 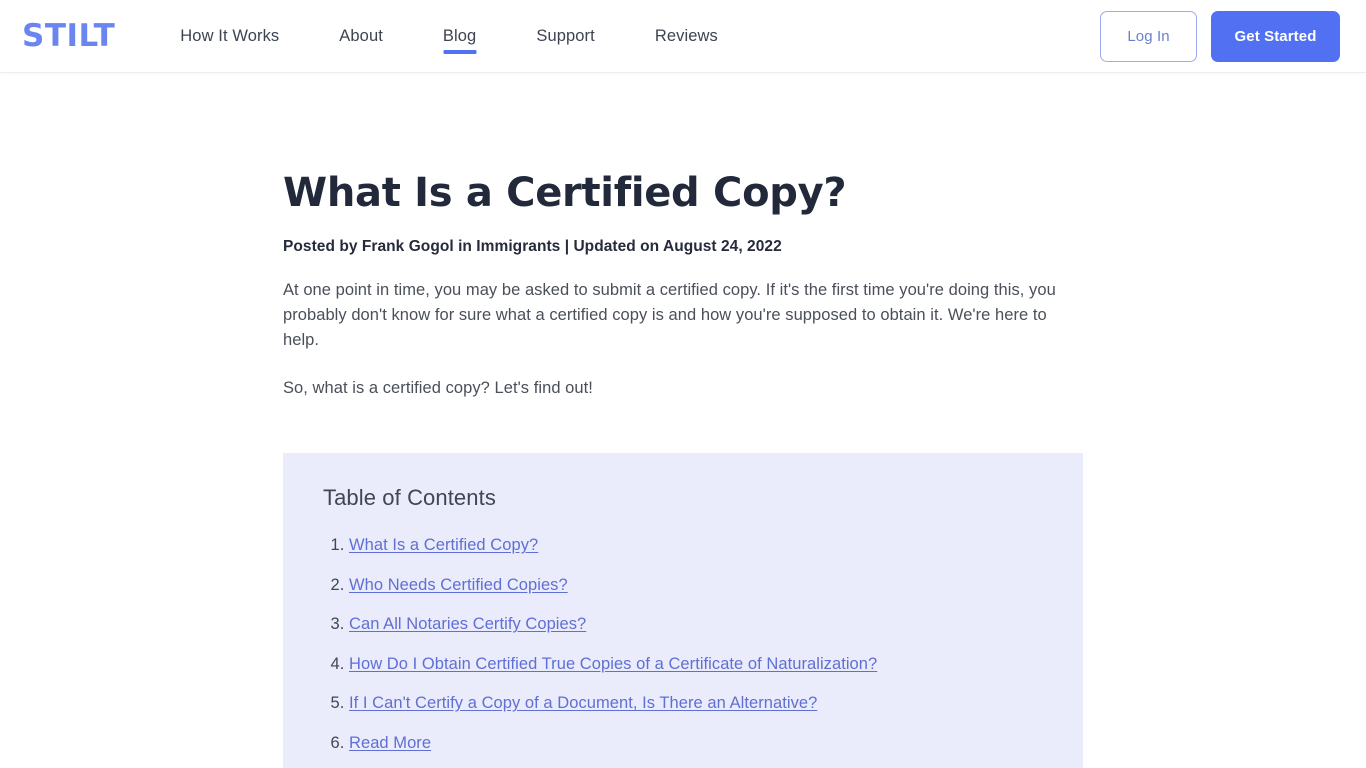 I want to click on nav-label: Blog, so click(x=459, y=35).